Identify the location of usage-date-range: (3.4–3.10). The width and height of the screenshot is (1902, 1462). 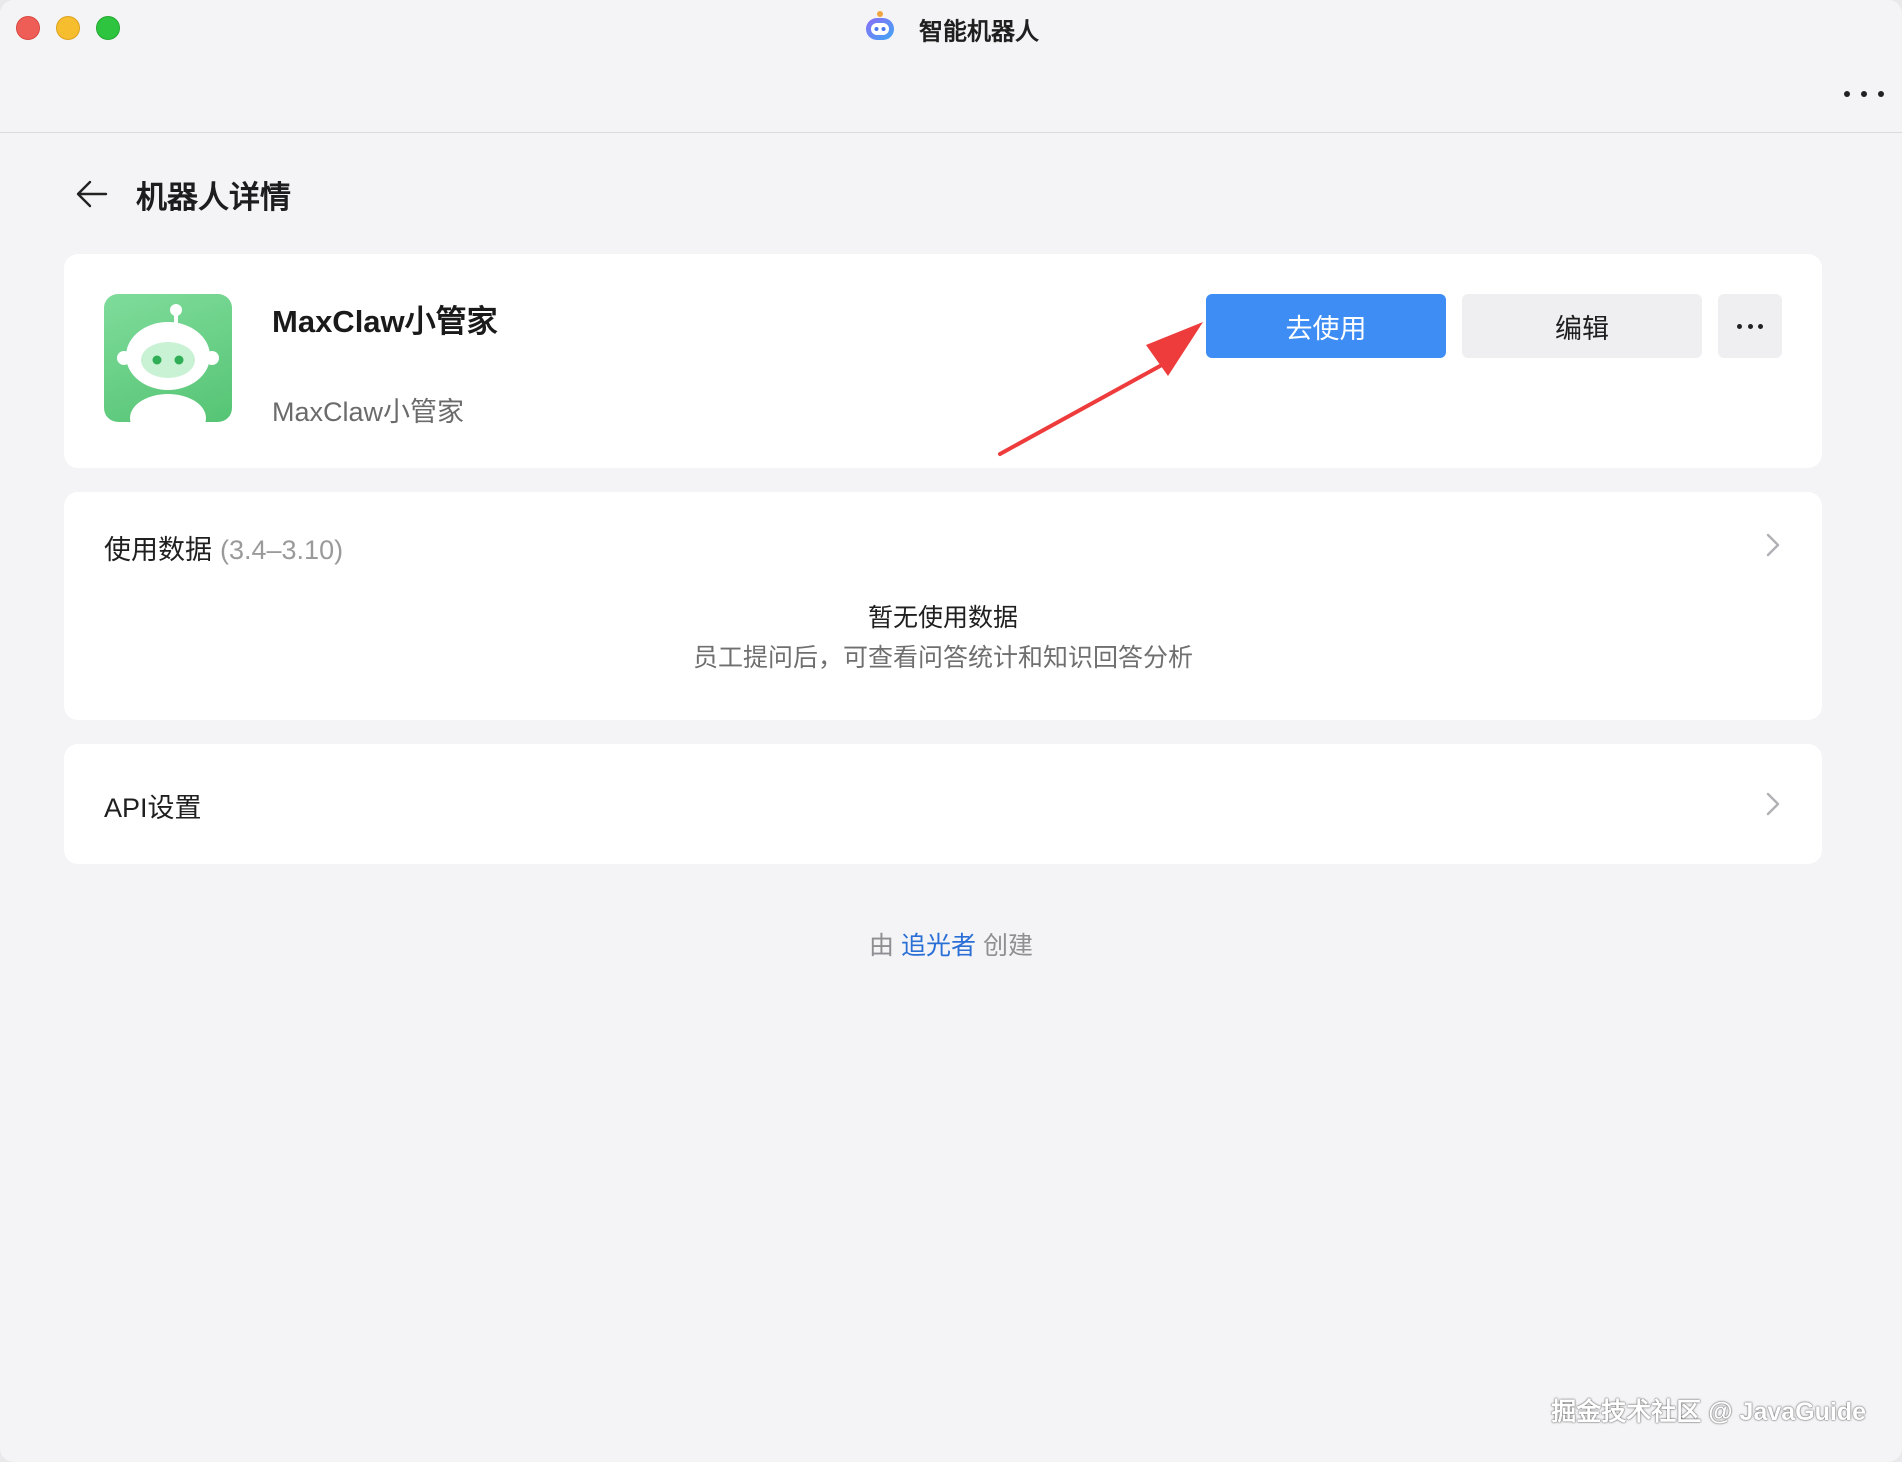
(282, 550).